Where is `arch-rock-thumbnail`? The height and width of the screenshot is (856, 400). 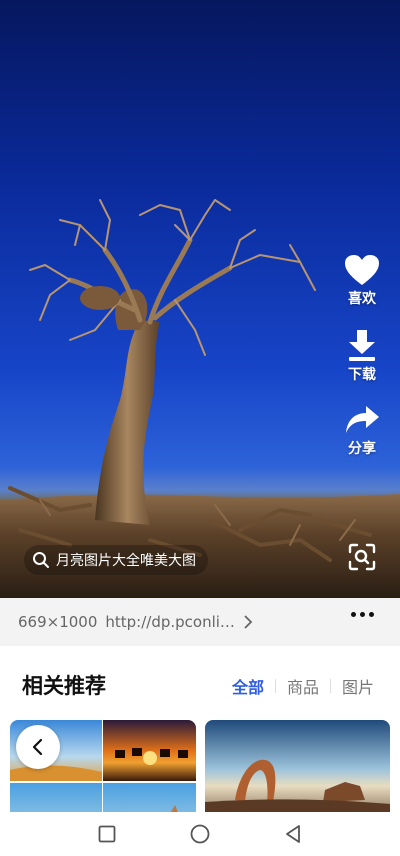
arch-rock-thumbnail is located at coordinates (297, 766).